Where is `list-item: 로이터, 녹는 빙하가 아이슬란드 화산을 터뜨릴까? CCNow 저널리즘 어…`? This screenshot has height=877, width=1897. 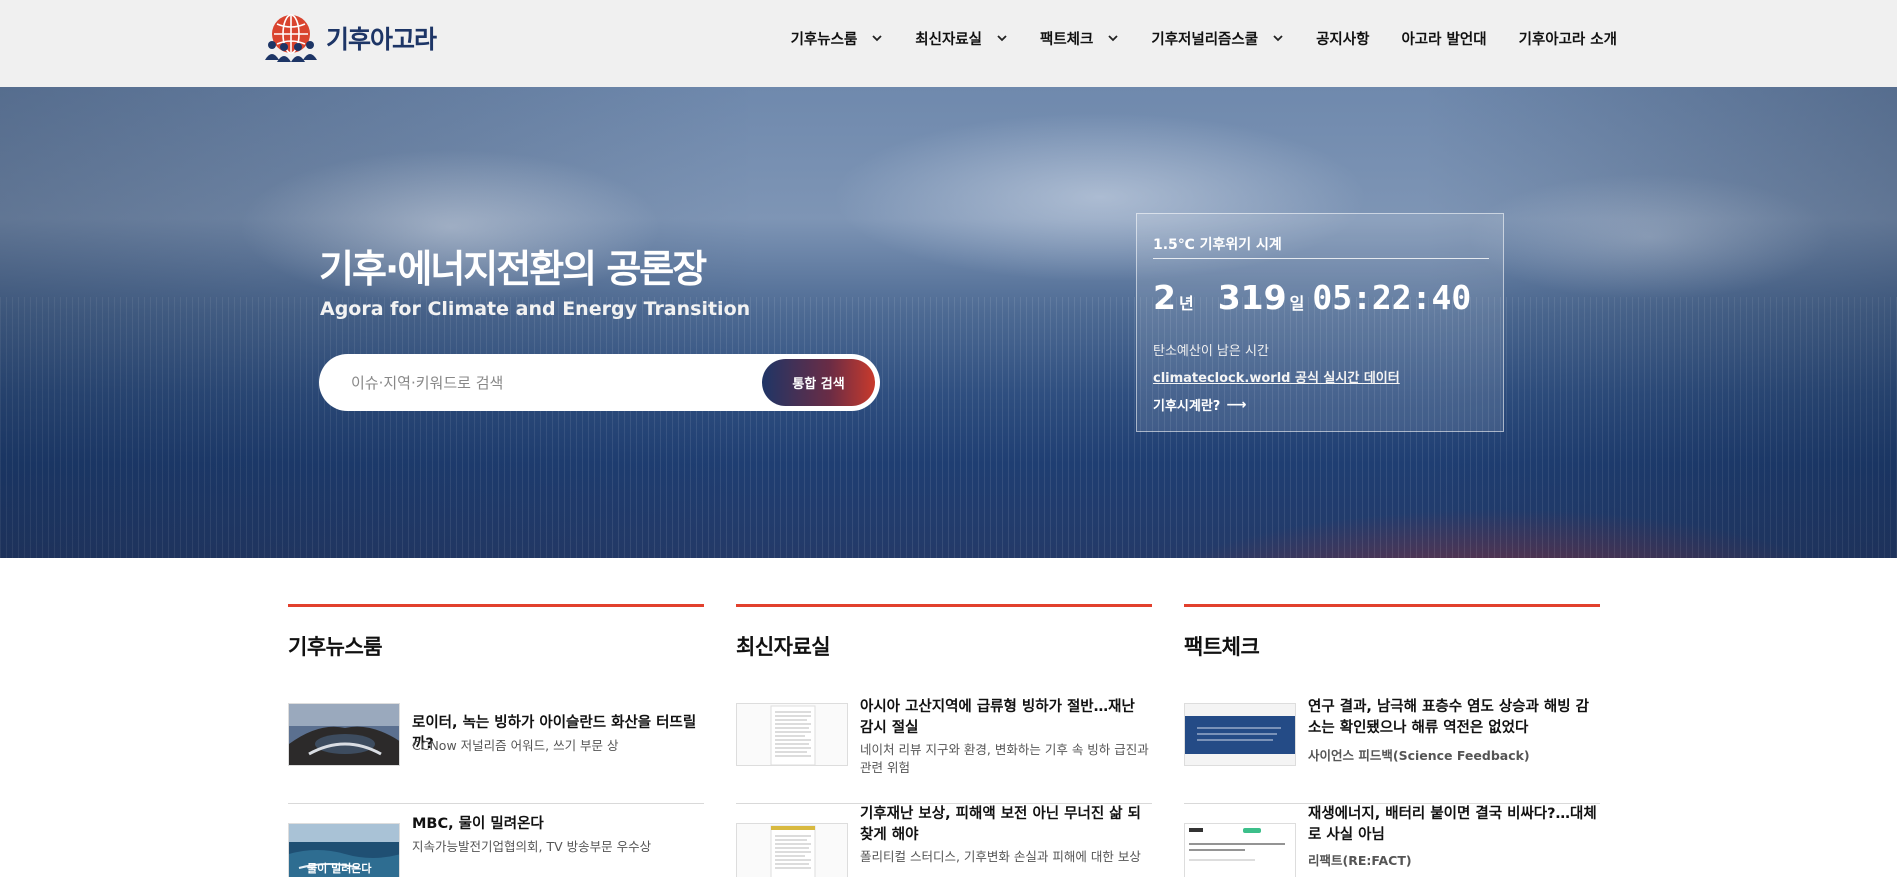 list-item: 로이터, 녹는 빙하가 아이슬란드 화산을 터뜨릴까? CCNow 저널리즘 어… is located at coordinates (496, 753).